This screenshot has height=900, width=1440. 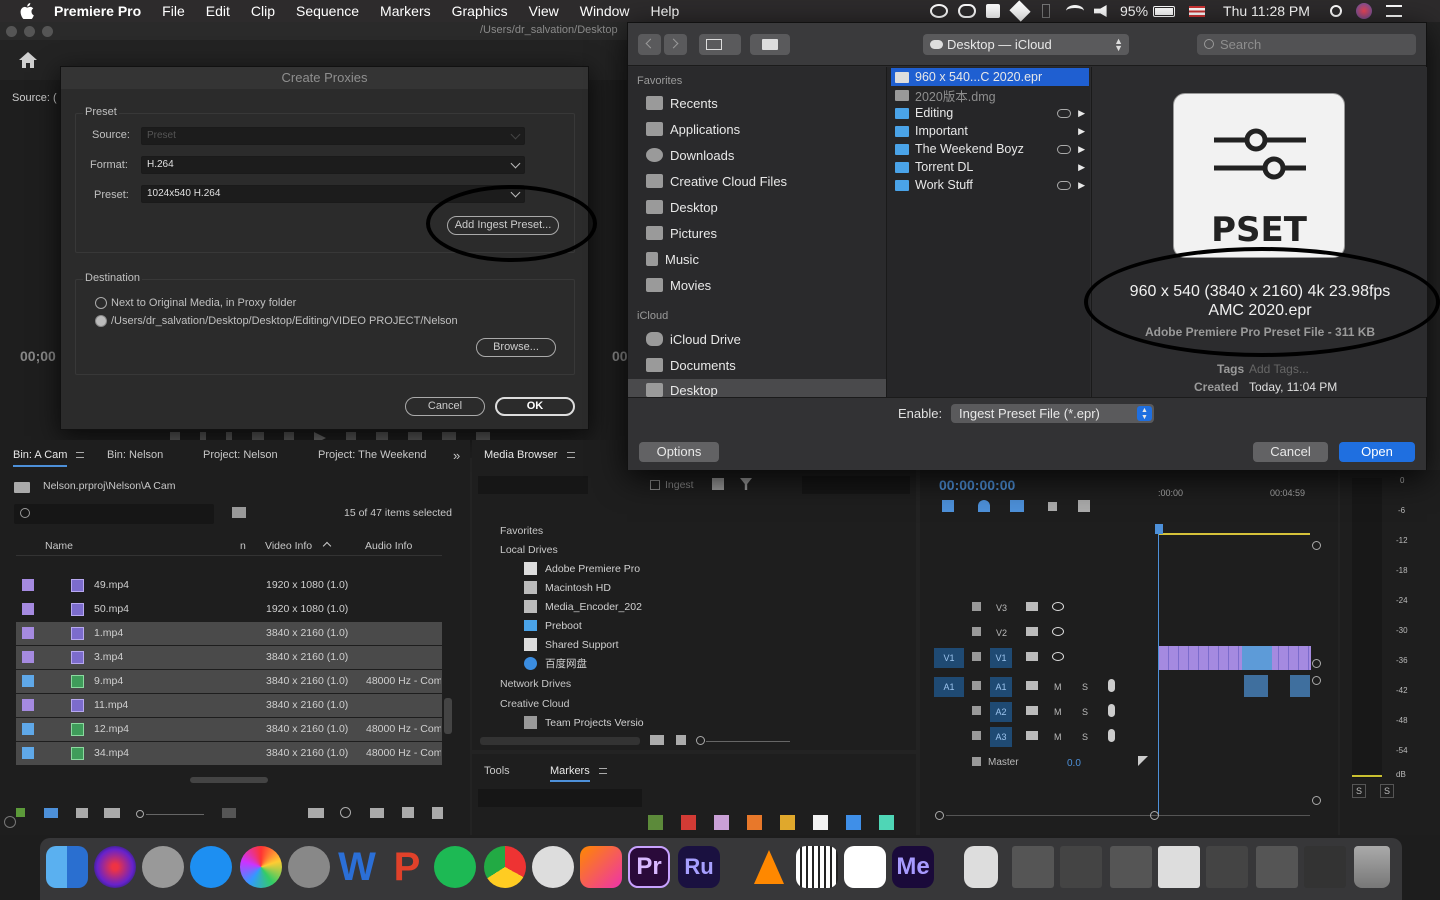 What do you see at coordinates (606, 568) in the screenshot?
I see `list-item: Adobe Premiere Pro` at bounding box center [606, 568].